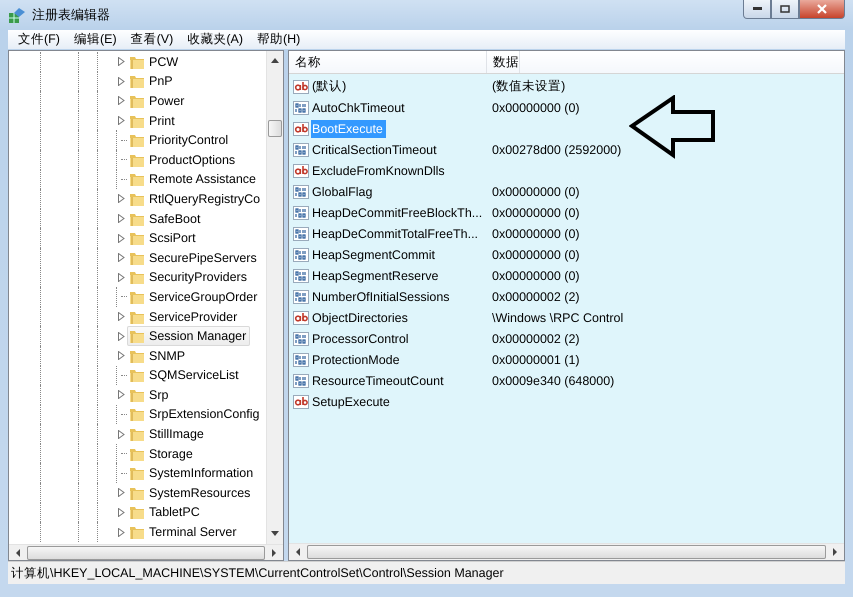 Image resolution: width=853 pixels, height=597 pixels. Describe the element at coordinates (188, 336) in the screenshot. I see `tree-item: Session Manager` at that location.